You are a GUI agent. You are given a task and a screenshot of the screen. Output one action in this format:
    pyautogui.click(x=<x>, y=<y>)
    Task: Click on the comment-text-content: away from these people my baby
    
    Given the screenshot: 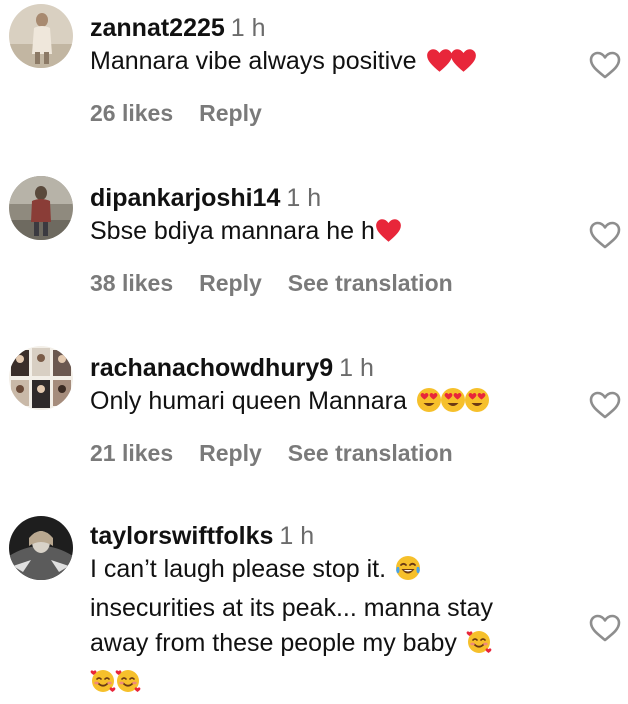 What is the action you would take?
    pyautogui.click(x=273, y=643)
    